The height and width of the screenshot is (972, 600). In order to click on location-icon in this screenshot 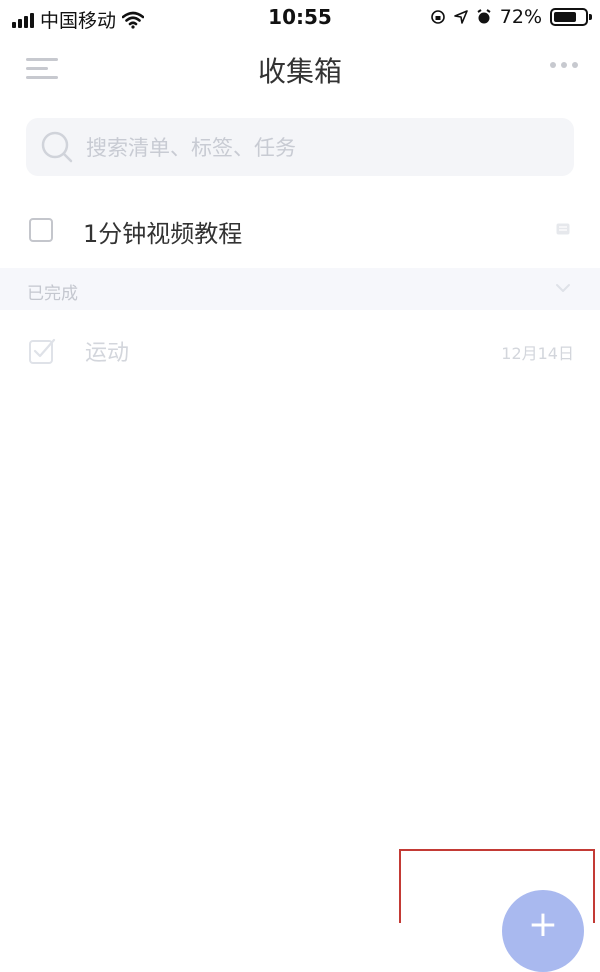, I will do `click(460, 17)`.